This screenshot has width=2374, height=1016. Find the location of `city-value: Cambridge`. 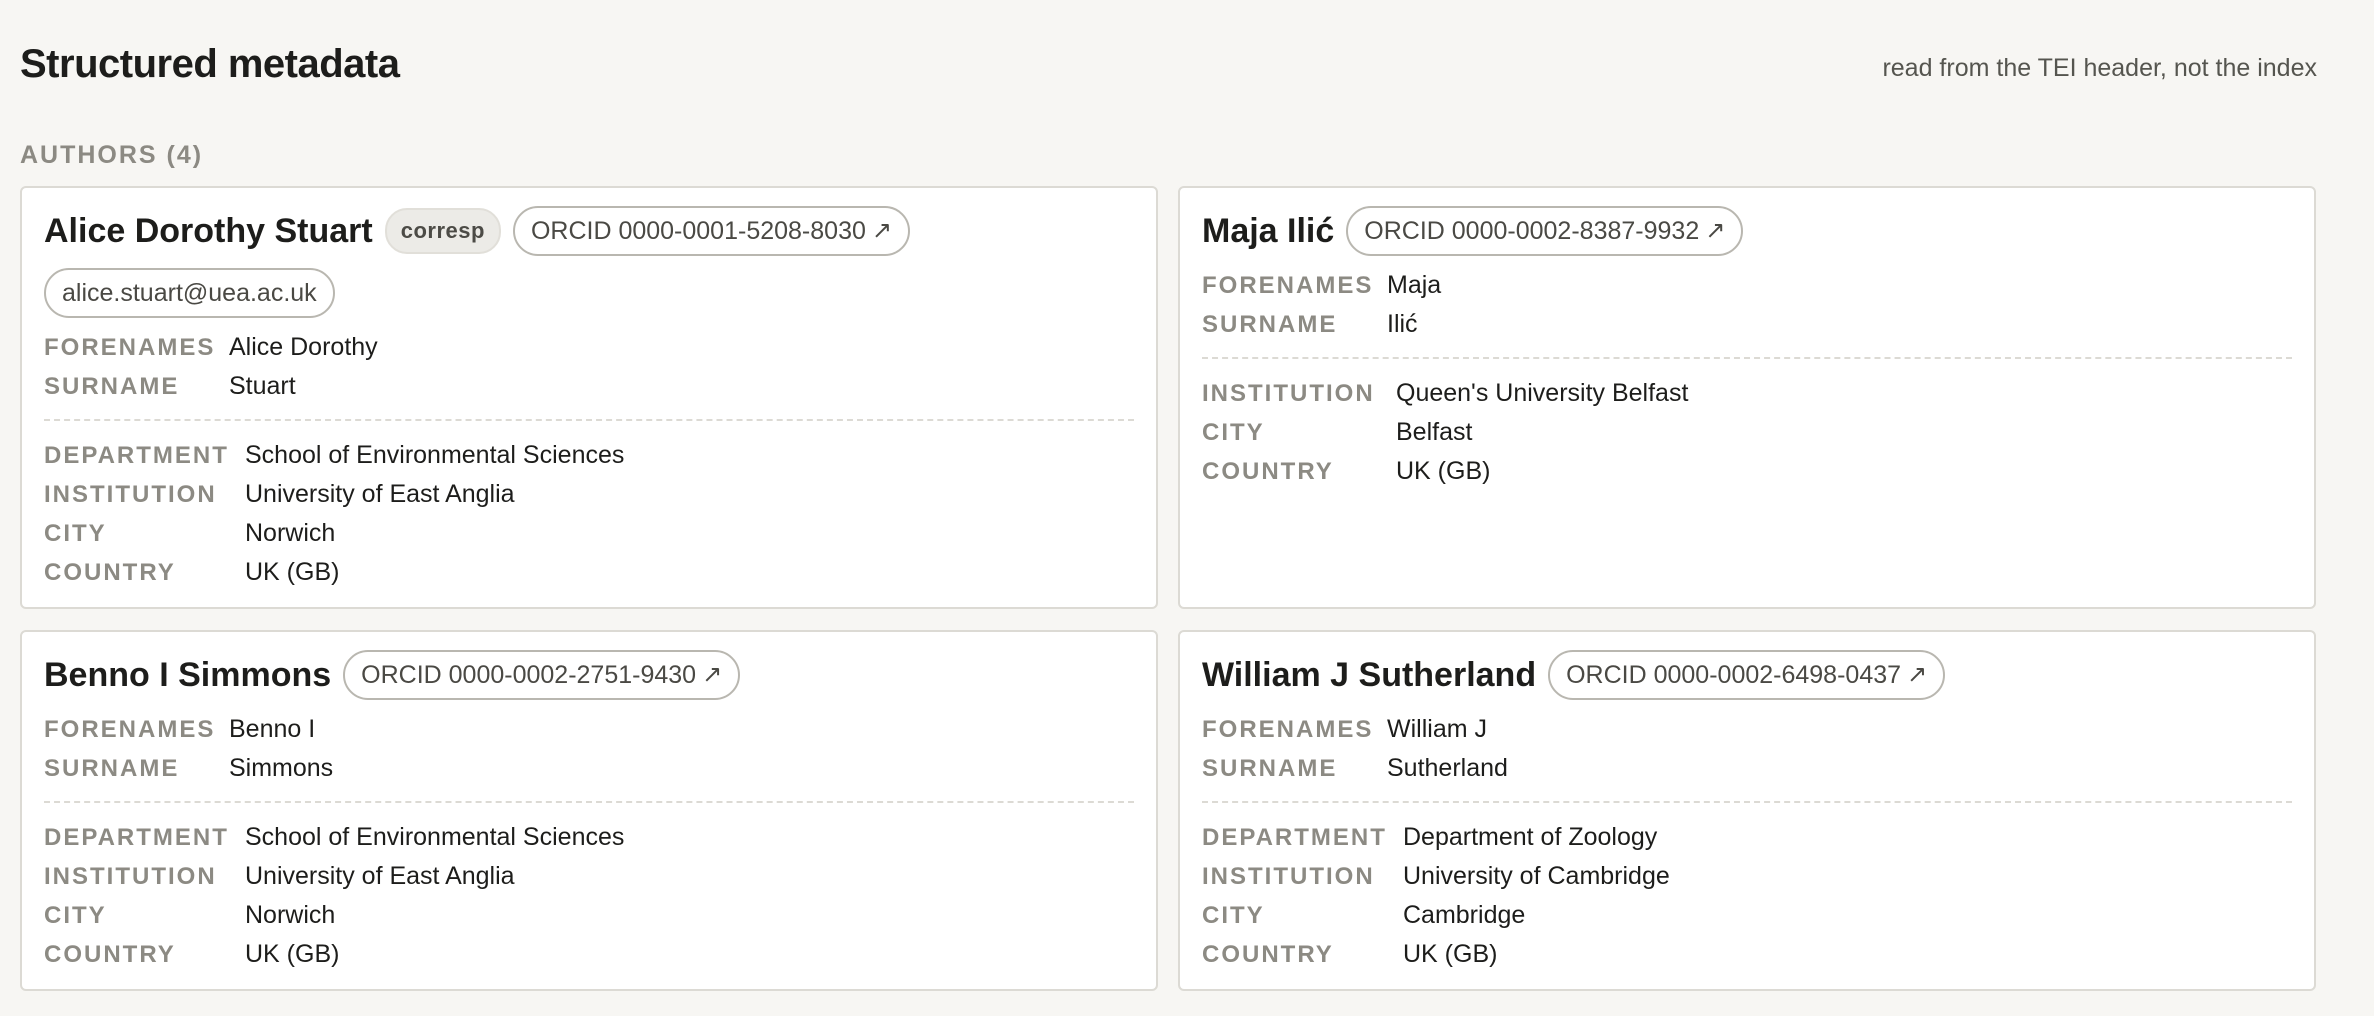

city-value: Cambridge is located at coordinates (1464, 915).